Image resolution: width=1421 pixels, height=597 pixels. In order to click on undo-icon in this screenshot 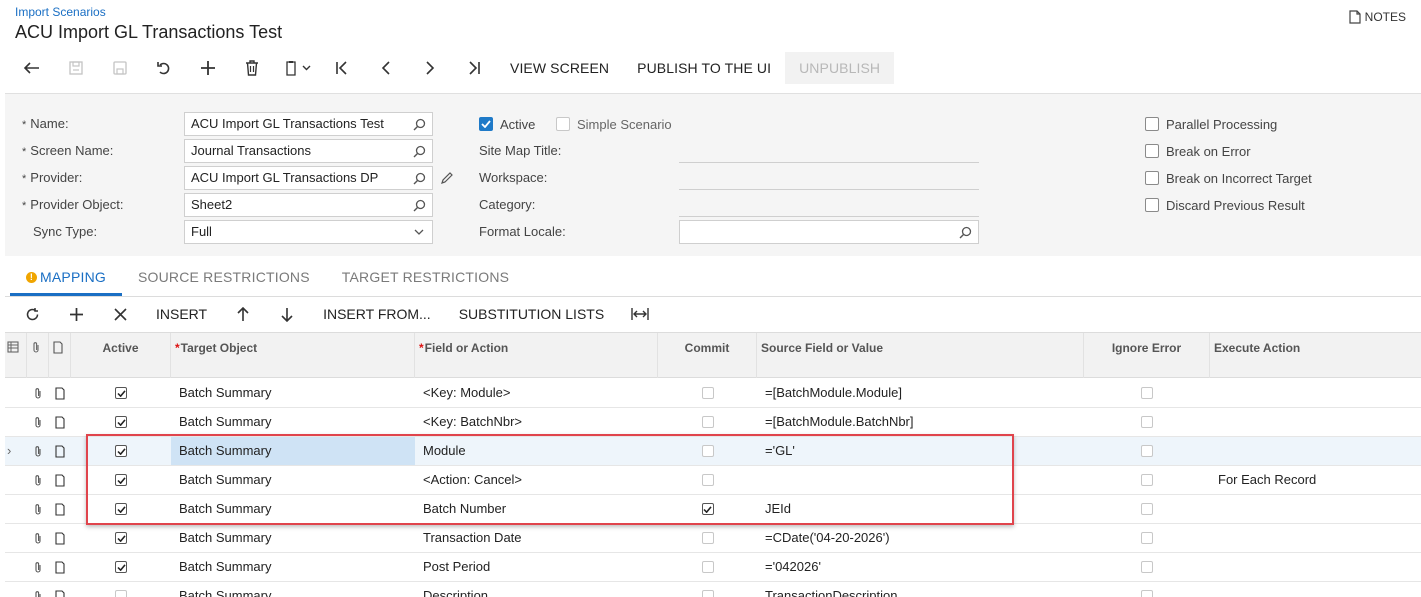, I will do `click(164, 68)`.